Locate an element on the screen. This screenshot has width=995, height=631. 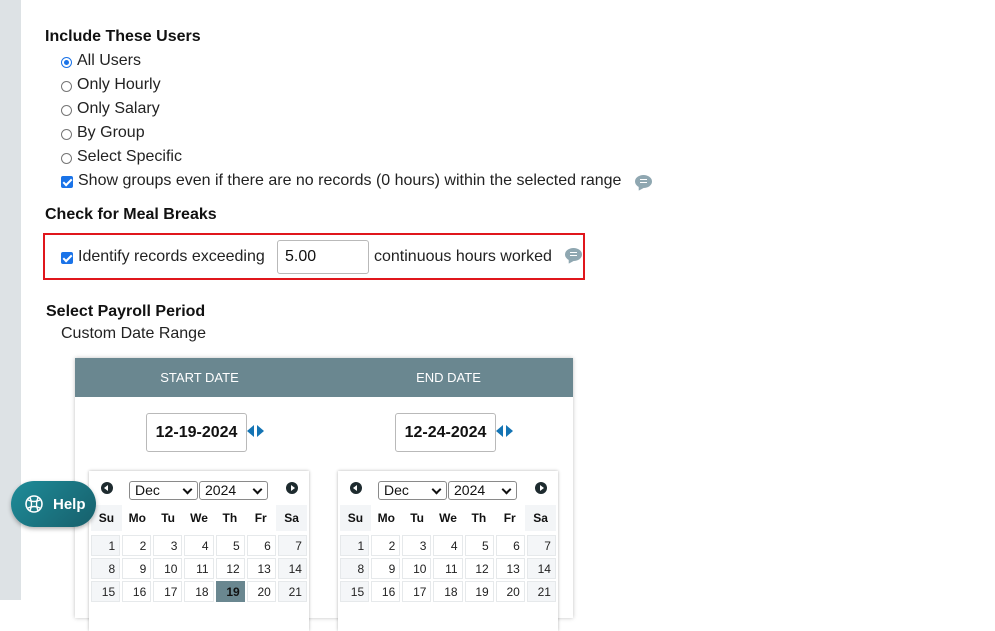
start-date-steppers is located at coordinates (255, 431).